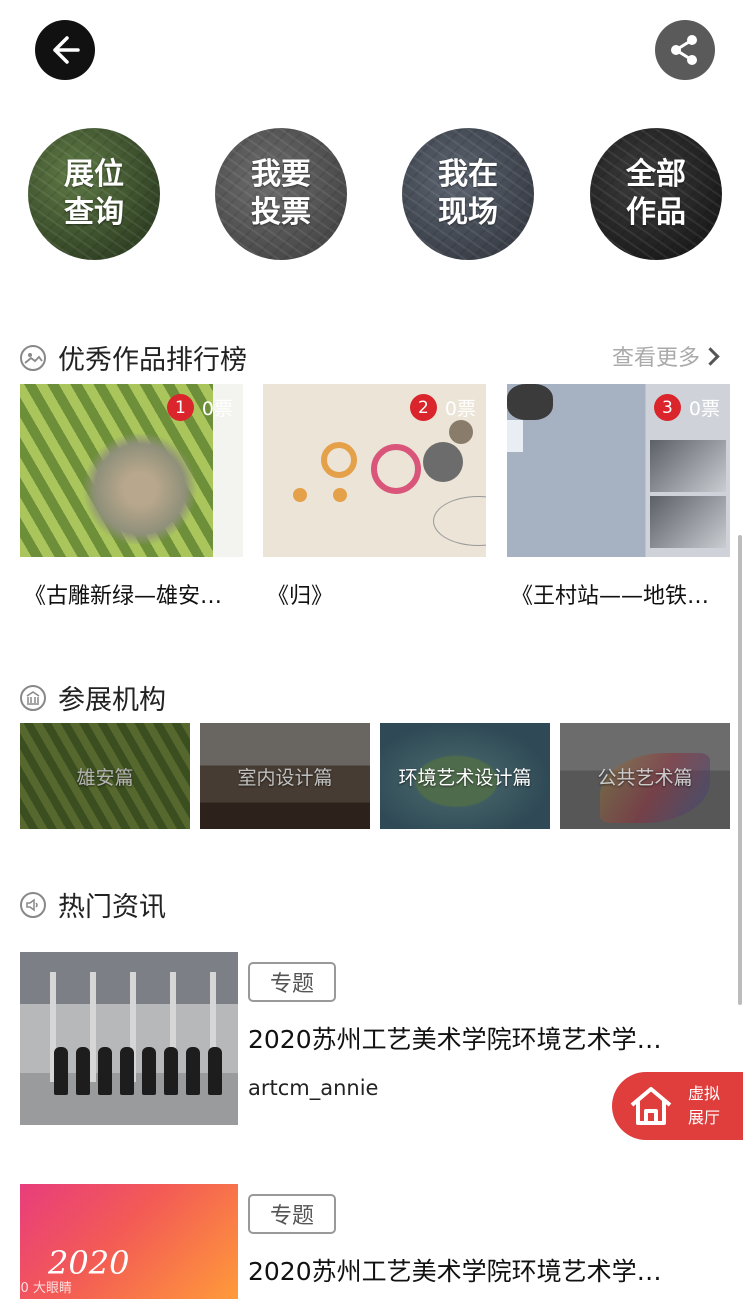 Image resolution: width=743 pixels, height=1299 pixels. I want to click on chevron-right-icon, so click(710, 356).